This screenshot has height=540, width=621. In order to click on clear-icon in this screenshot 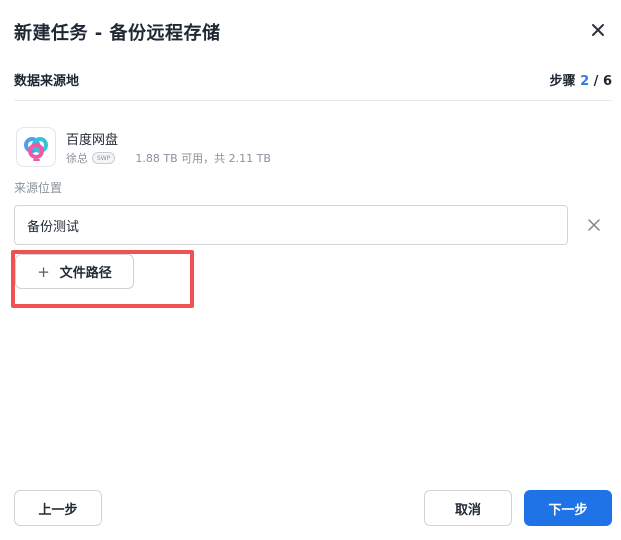, I will do `click(594, 225)`.